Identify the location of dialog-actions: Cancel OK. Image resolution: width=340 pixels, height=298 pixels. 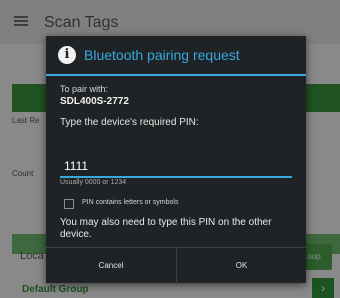
(176, 265).